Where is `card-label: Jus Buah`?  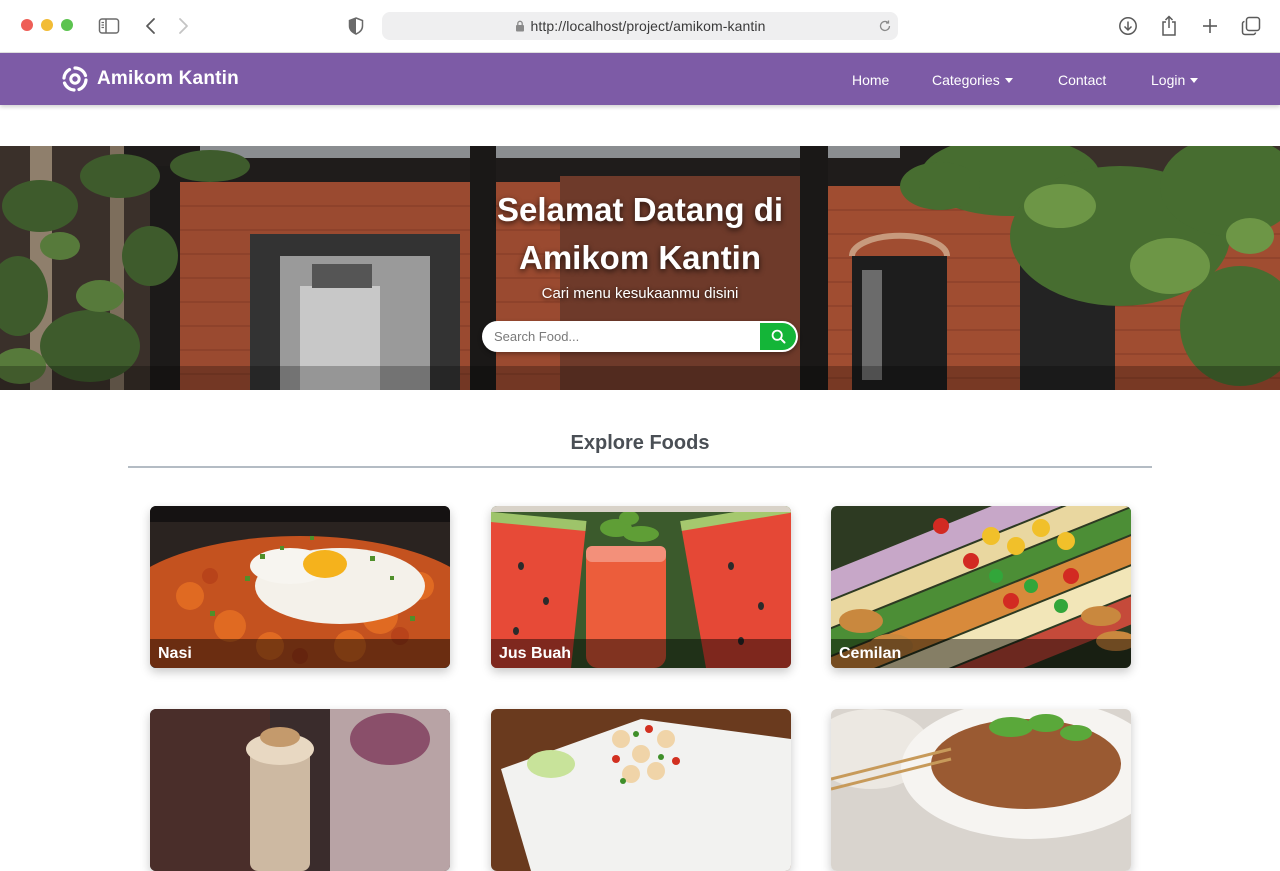
card-label: Jus Buah is located at coordinates (641, 653).